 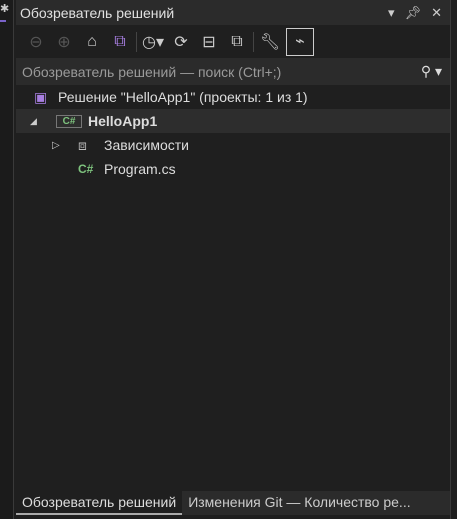 What do you see at coordinates (123, 121) in the screenshot?
I see `tree-item-label: HelloApp1` at bounding box center [123, 121].